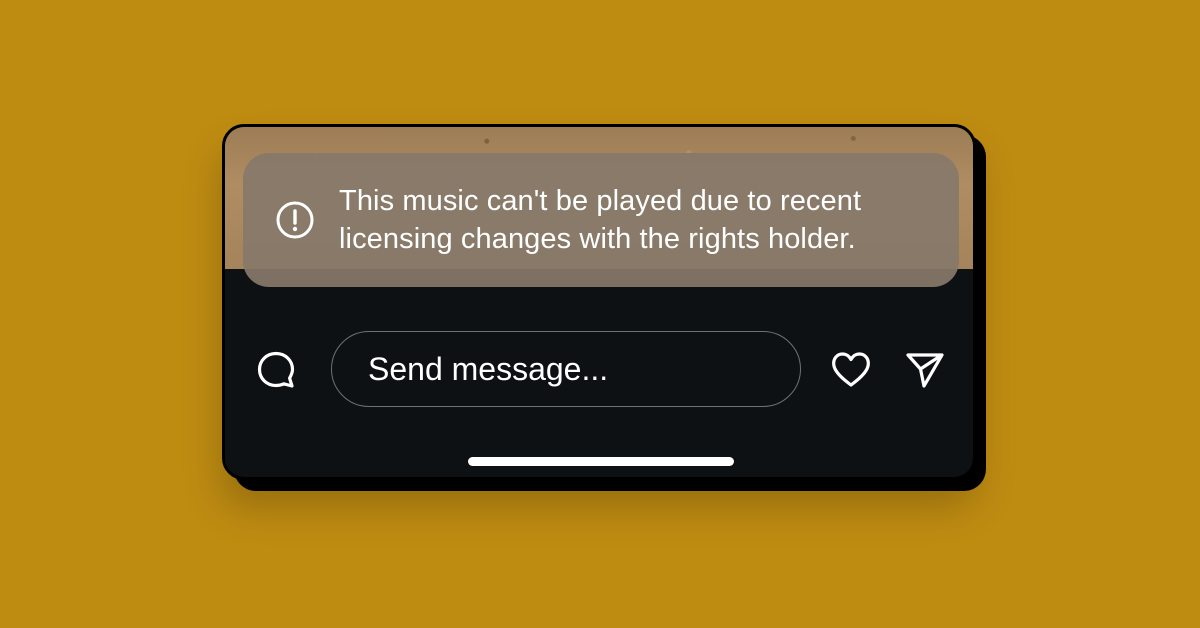 This screenshot has width=1200, height=628. I want to click on send-icon, so click(925, 370).